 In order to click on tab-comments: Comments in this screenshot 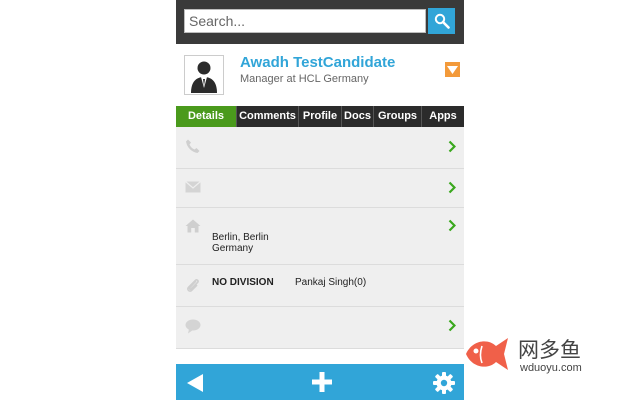, I will do `click(267, 116)`.